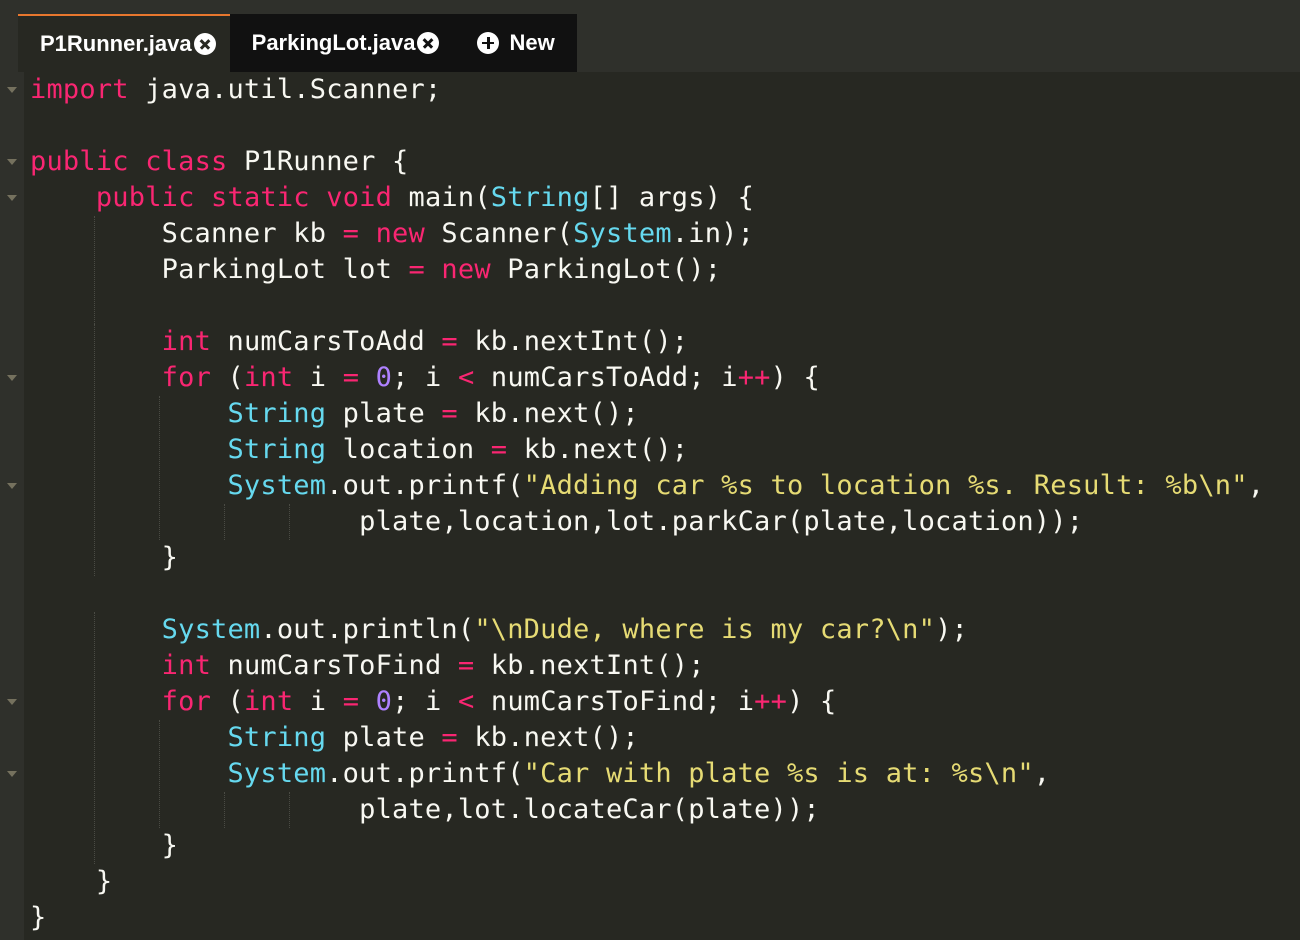  I want to click on code-line: public static void main(String[] args) {, so click(392, 198).